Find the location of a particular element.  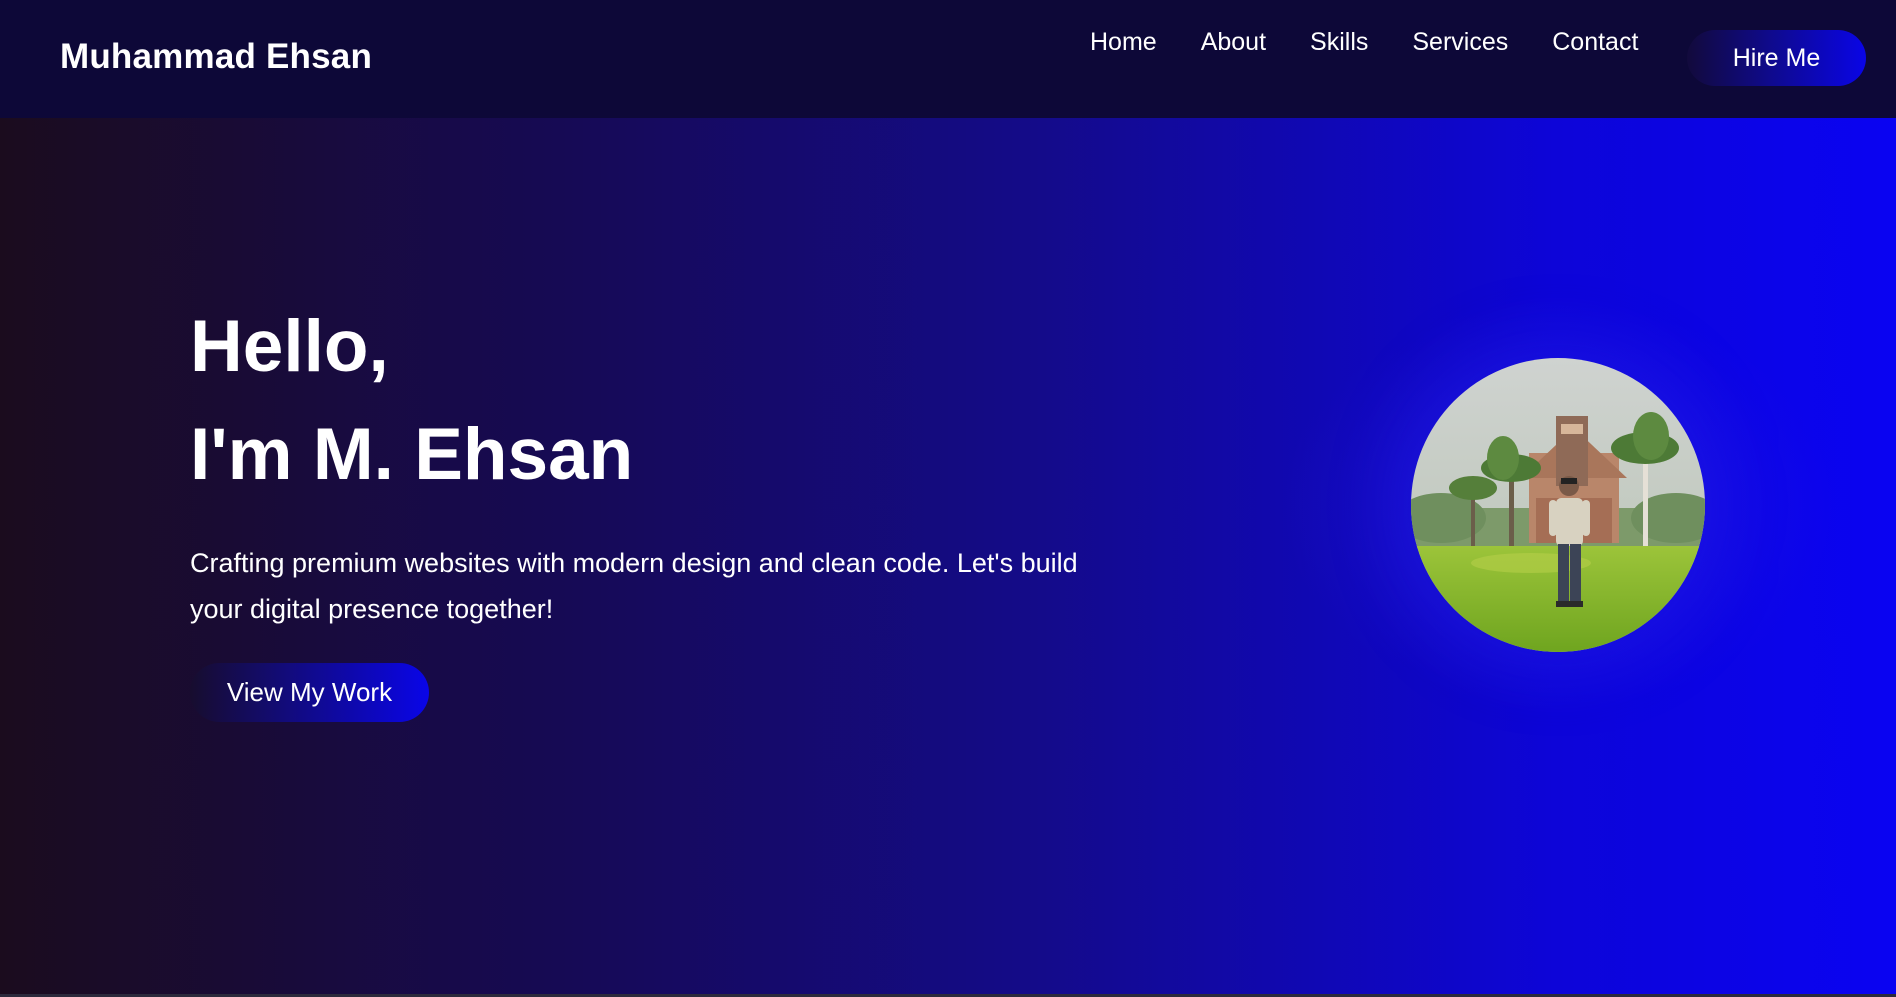

nav-links: Home About Skills Services Contact is located at coordinates (1364, 42).